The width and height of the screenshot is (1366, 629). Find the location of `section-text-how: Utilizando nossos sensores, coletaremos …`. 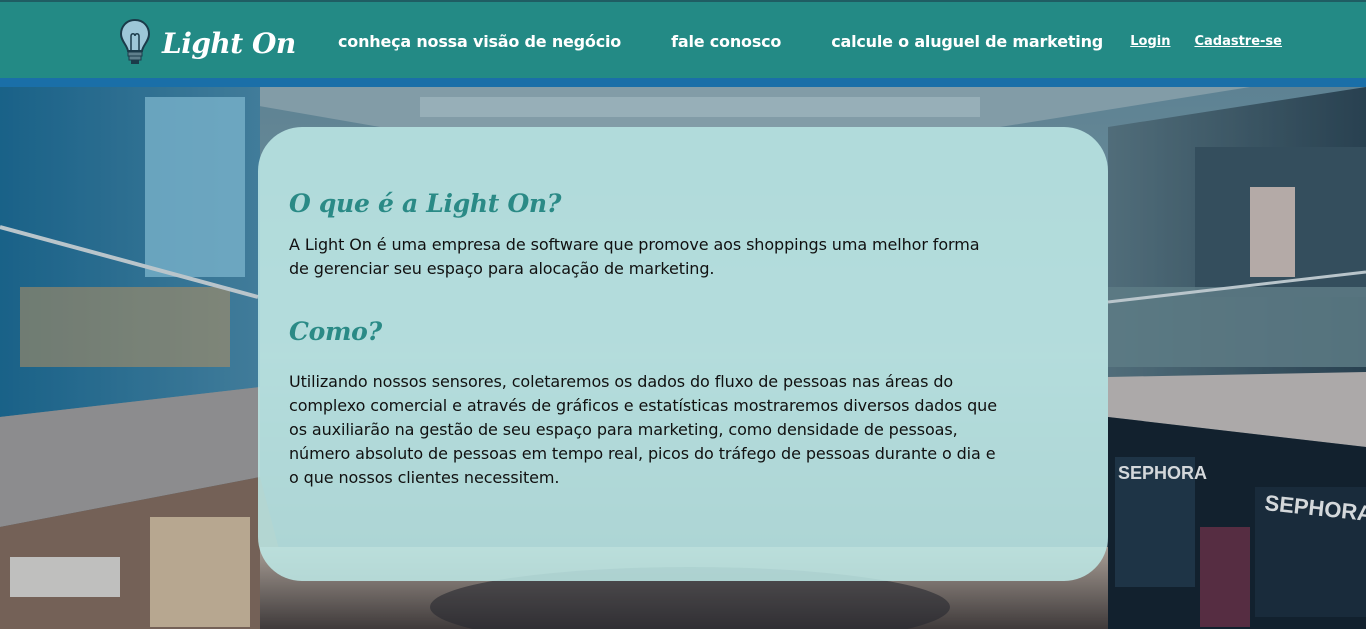

section-text-how: Utilizando nossos sensores, coletaremos … is located at coordinates (643, 429).